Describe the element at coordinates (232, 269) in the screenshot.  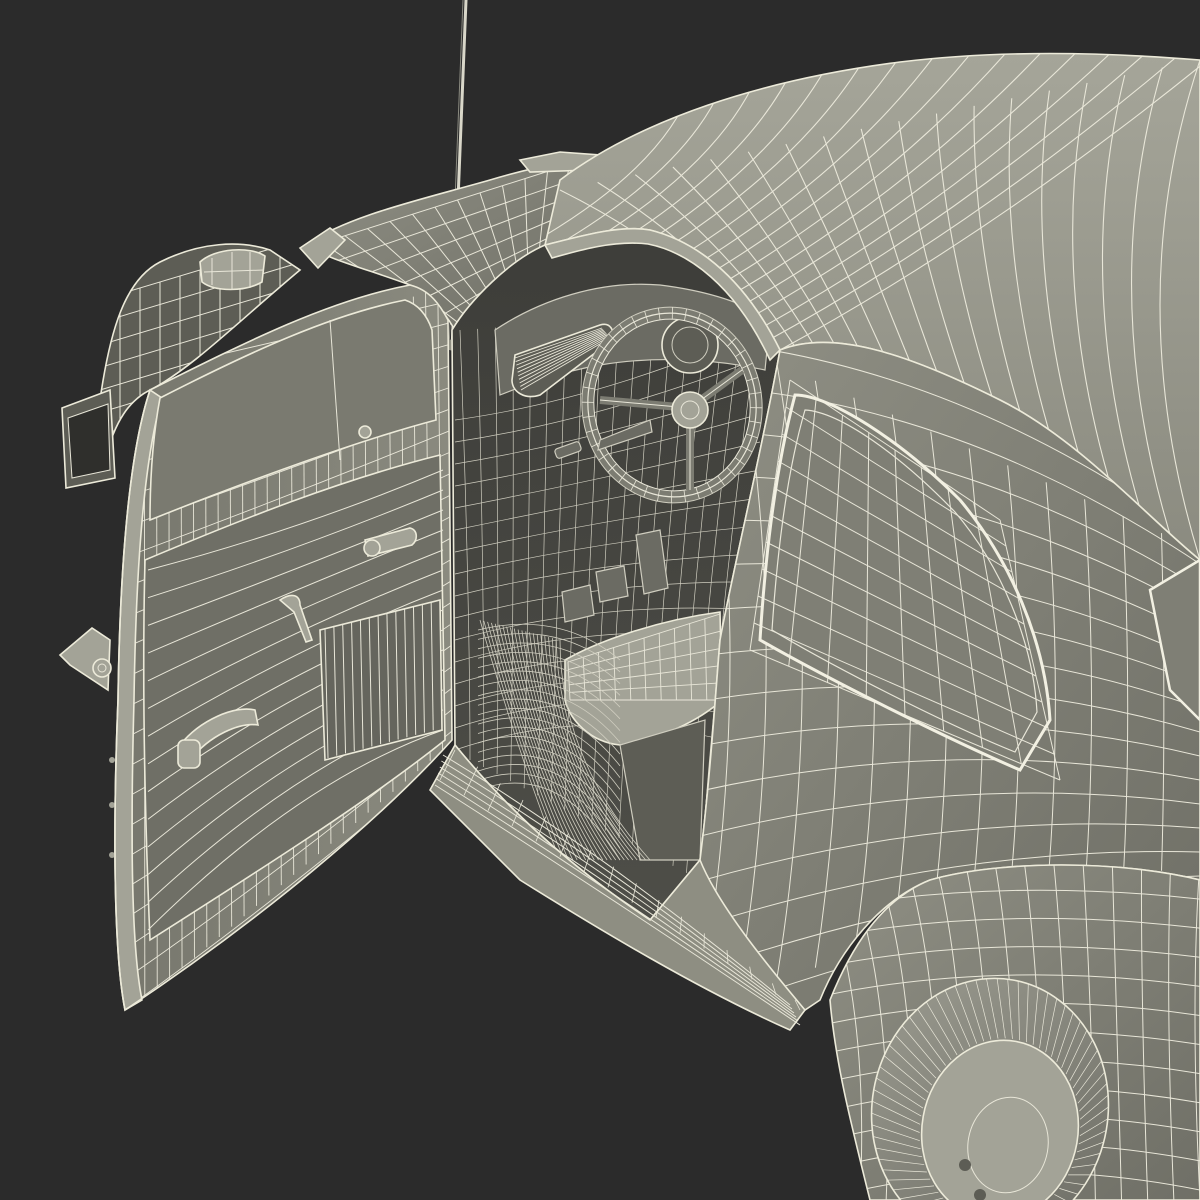
I see `wing-cap` at that location.